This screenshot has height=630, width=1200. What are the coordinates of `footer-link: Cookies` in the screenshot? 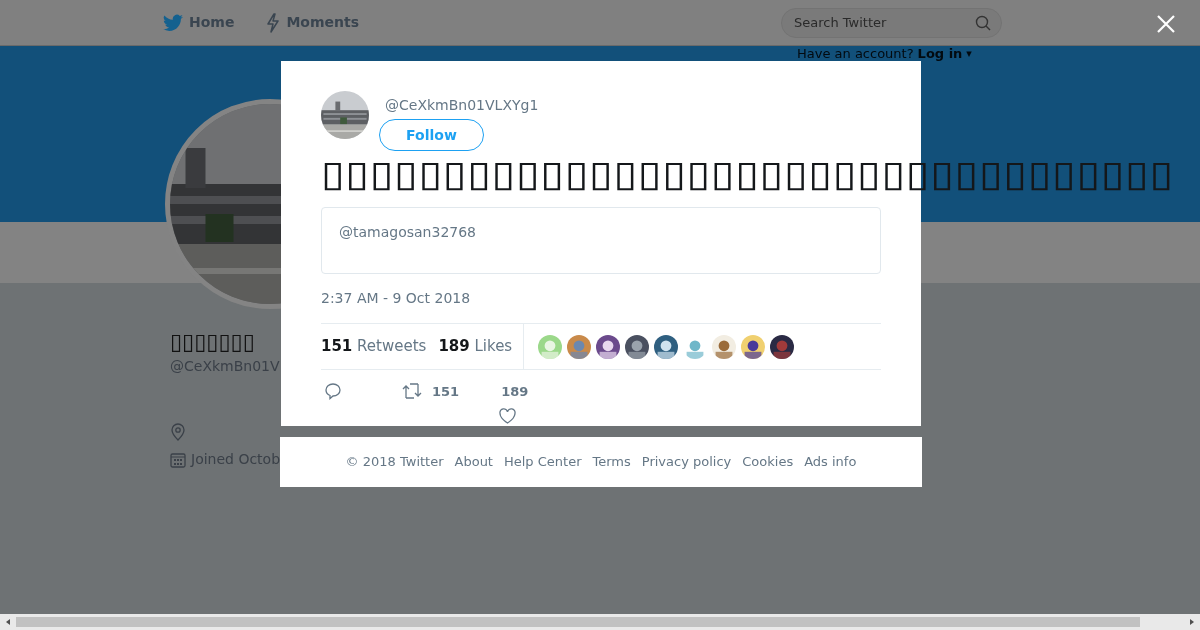 It's located at (768, 462).